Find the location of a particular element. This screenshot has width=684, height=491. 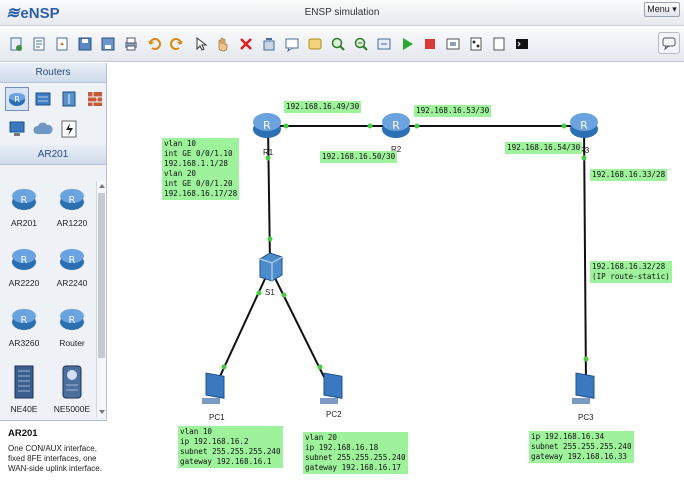

scroll-down-icon is located at coordinates (102, 412).